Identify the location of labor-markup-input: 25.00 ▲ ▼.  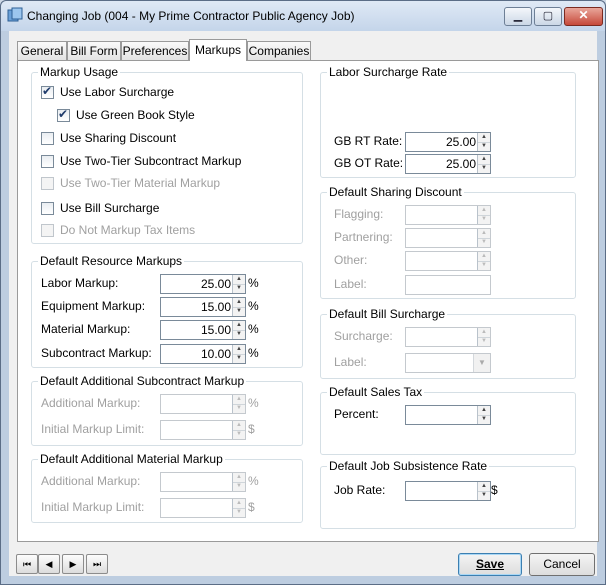
(203, 284).